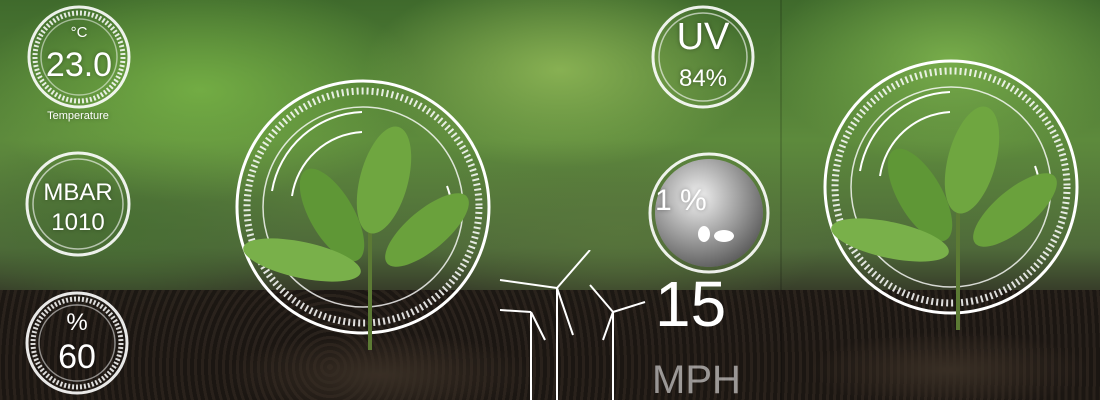 The width and height of the screenshot is (1100, 400). I want to click on temperature-gauge: °C 23.0, so click(79, 57).